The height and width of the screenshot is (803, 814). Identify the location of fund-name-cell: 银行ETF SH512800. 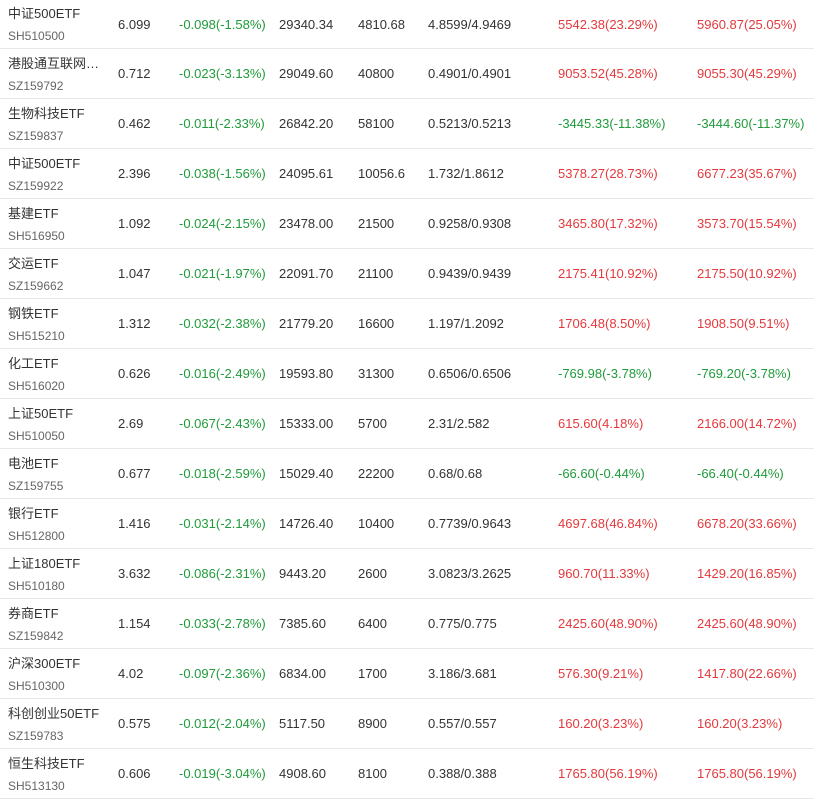
(60, 525).